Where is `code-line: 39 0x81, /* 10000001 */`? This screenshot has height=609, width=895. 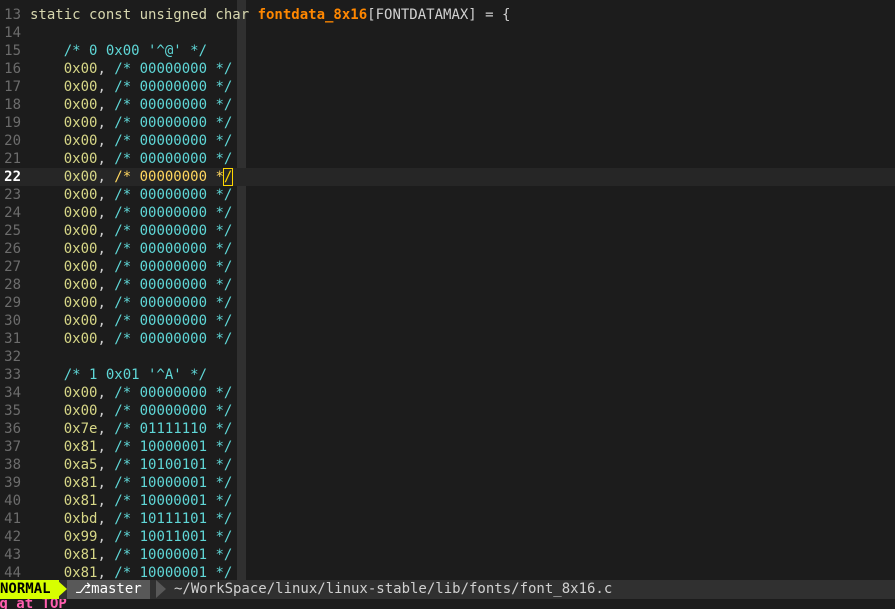
code-line: 39 0x81, /* 10000001 */ is located at coordinates (447, 483).